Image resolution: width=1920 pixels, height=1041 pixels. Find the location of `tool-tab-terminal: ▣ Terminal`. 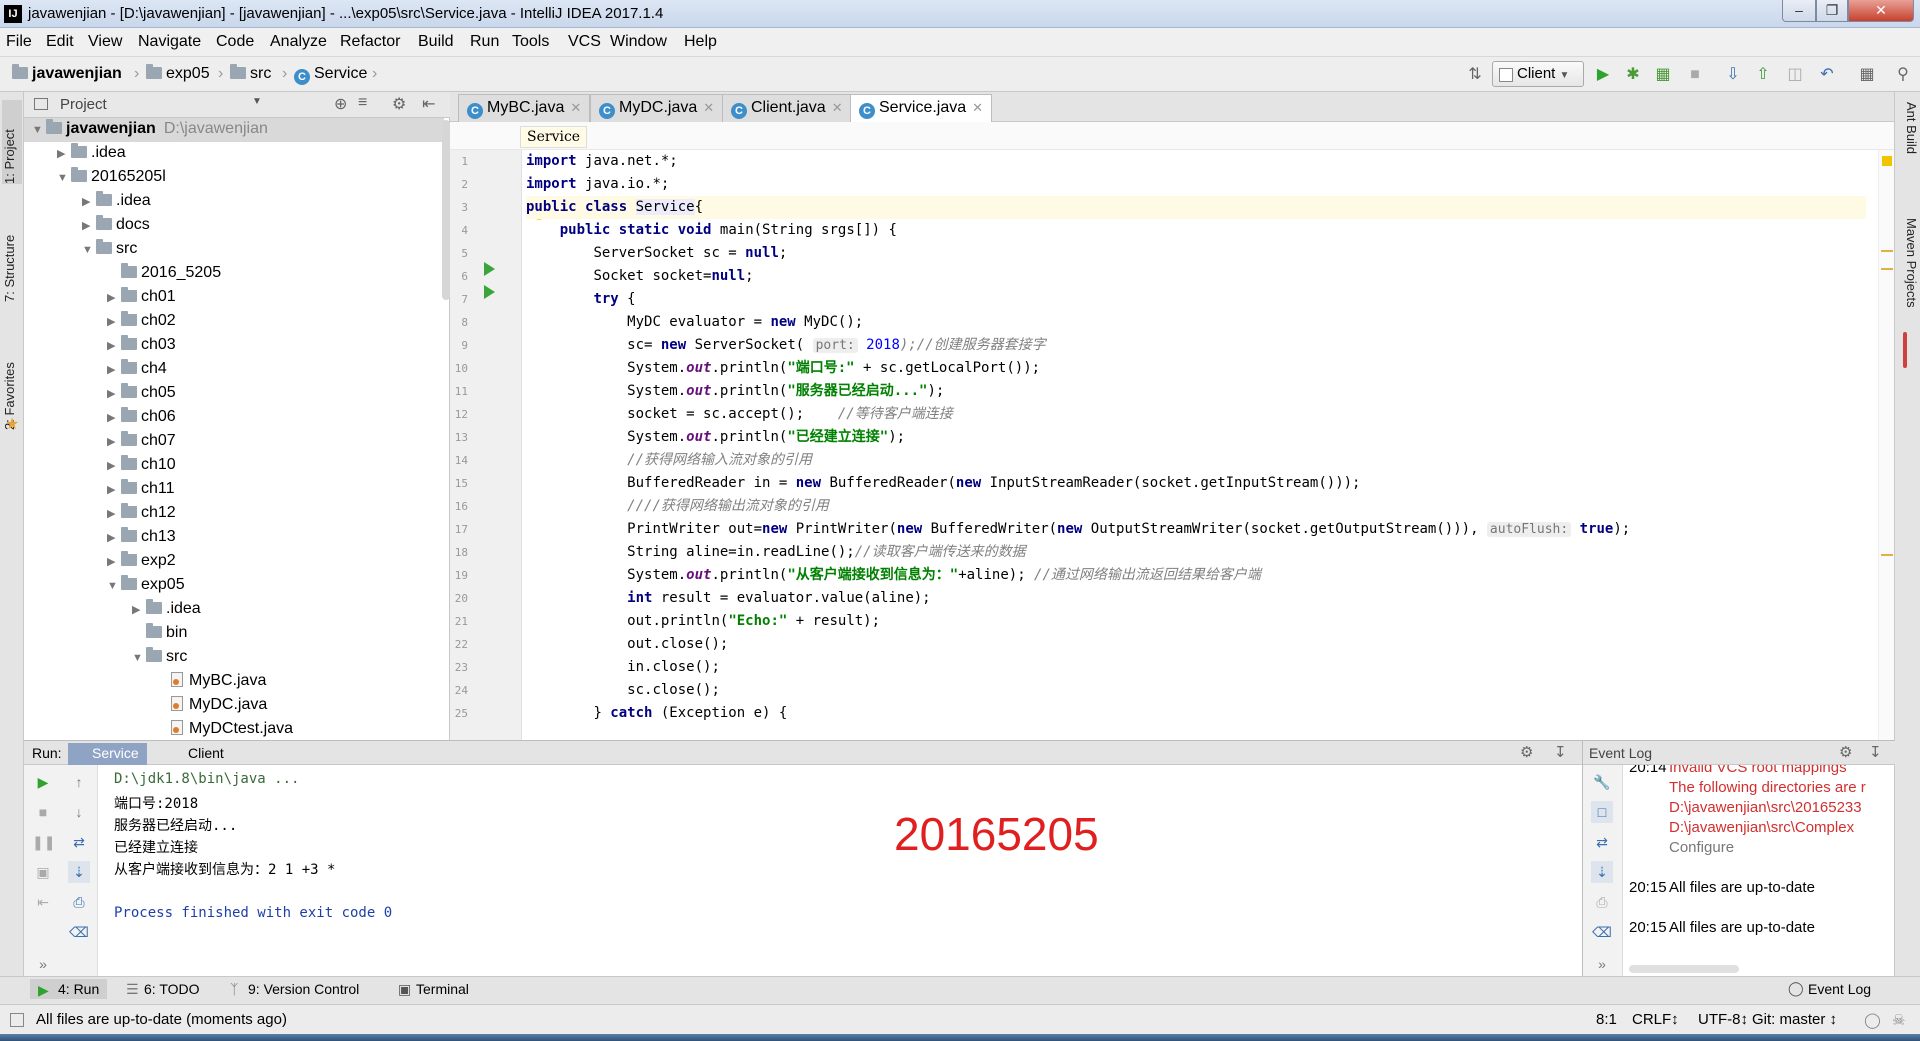

tool-tab-terminal: ▣ Terminal is located at coordinates (432, 989).